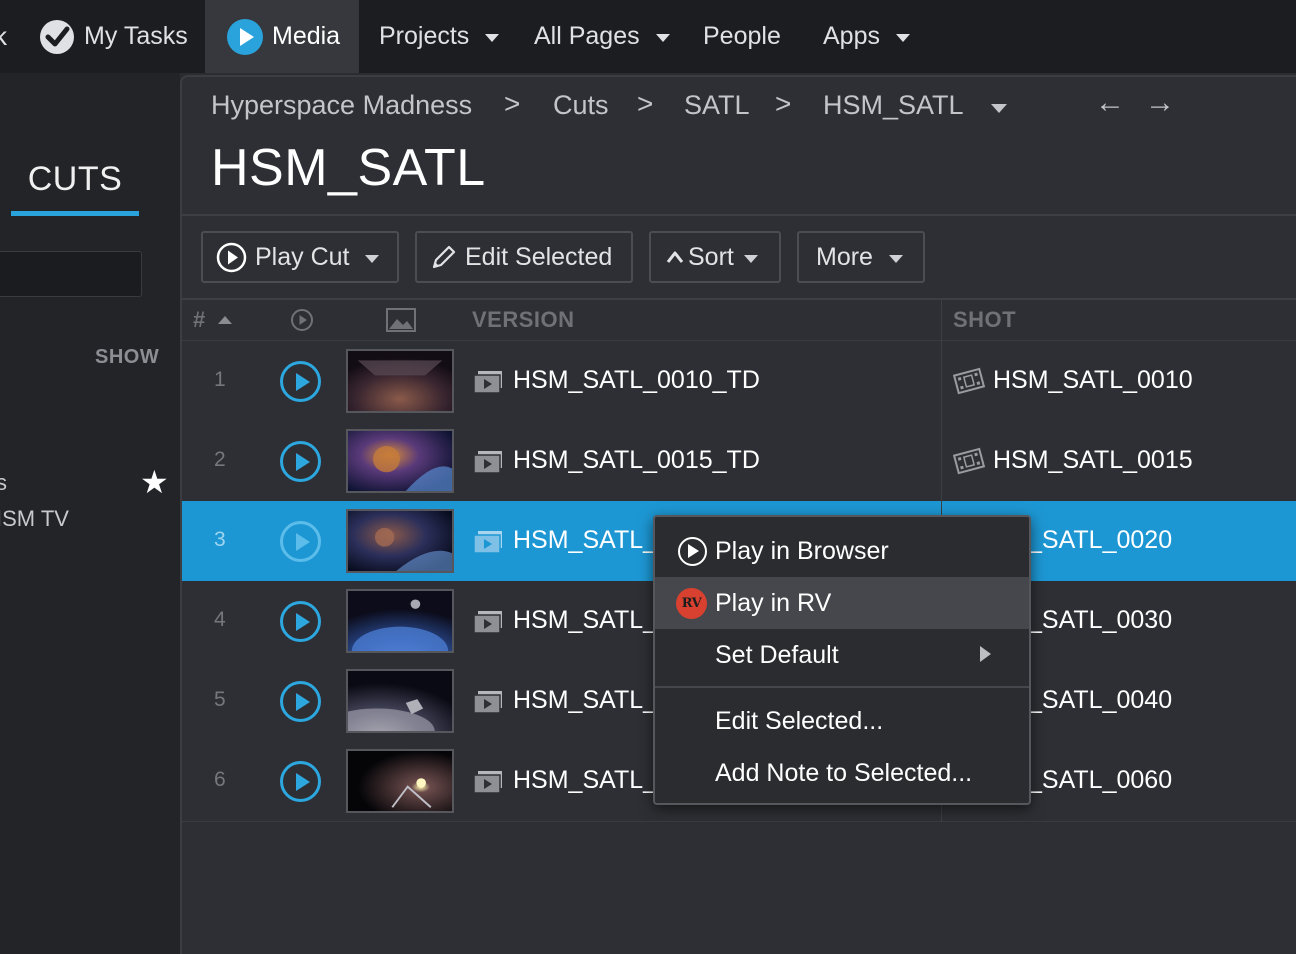 The image size is (1296, 954). Describe the element at coordinates (213, 320) in the screenshot. I see `column-header-number: #` at that location.